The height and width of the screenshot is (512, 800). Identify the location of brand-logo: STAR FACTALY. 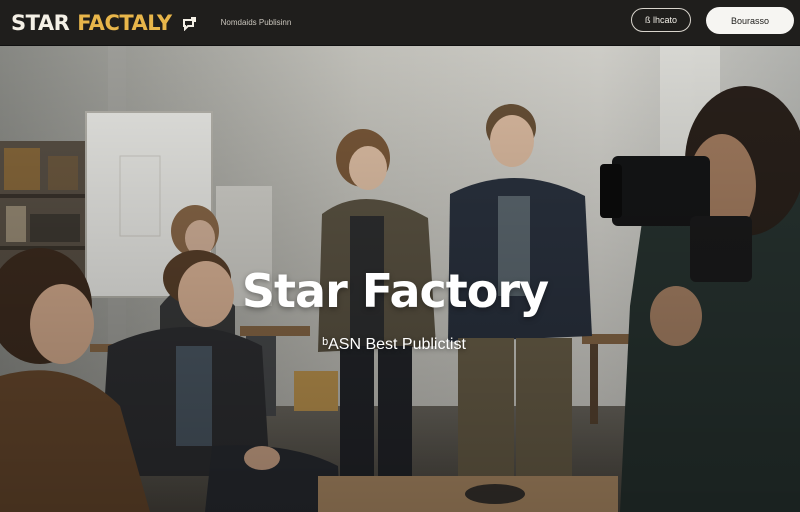
(104, 23).